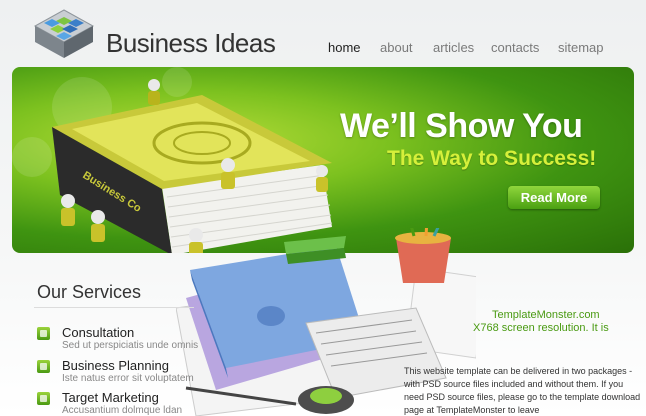  I want to click on service-name: Business Planning, so click(115, 365).